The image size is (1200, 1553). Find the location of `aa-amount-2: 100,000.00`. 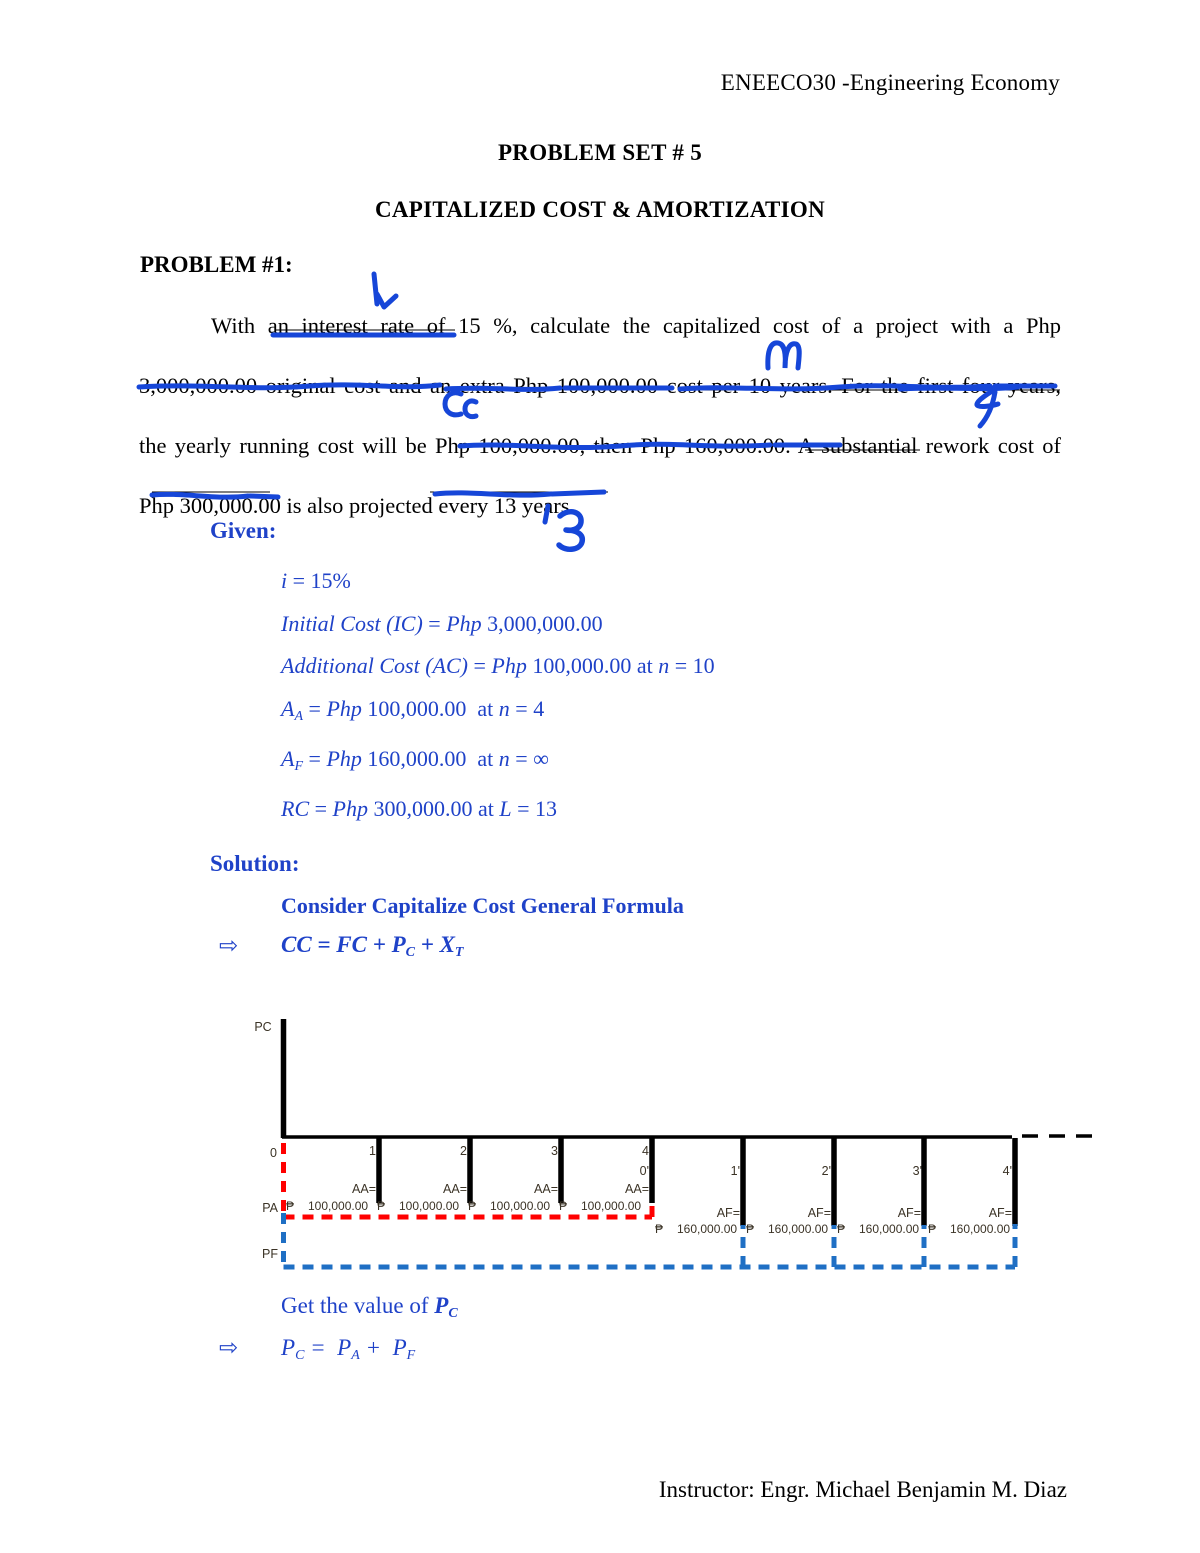

aa-amount-2: 100,000.00 is located at coordinates (429, 1206).